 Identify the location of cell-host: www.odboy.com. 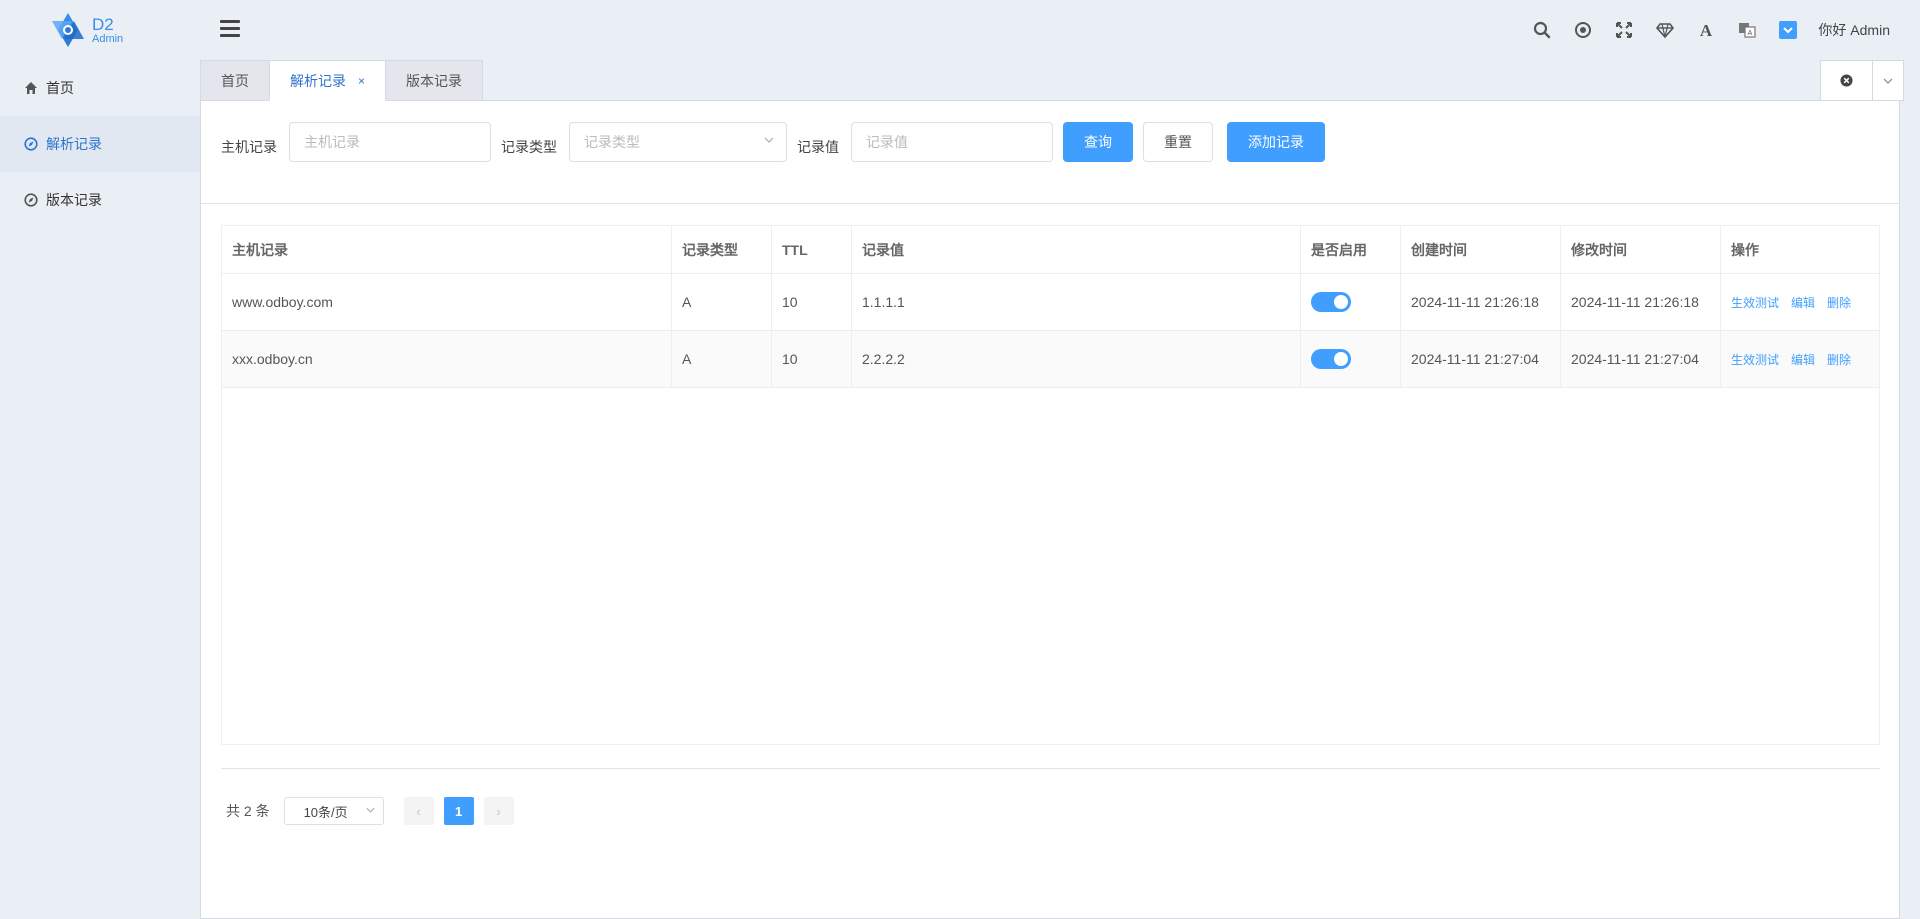
(447, 302).